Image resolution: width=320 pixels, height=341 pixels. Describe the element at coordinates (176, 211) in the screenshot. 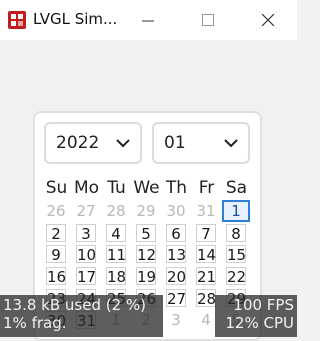

I see `calendar-day: 30` at that location.